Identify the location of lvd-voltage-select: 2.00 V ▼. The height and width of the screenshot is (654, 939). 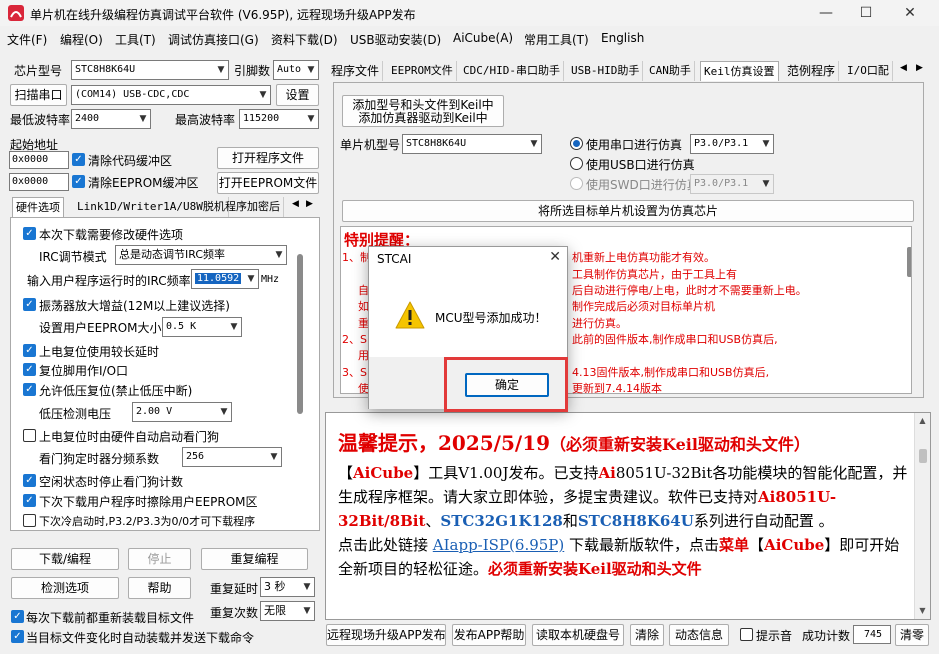
(182, 412).